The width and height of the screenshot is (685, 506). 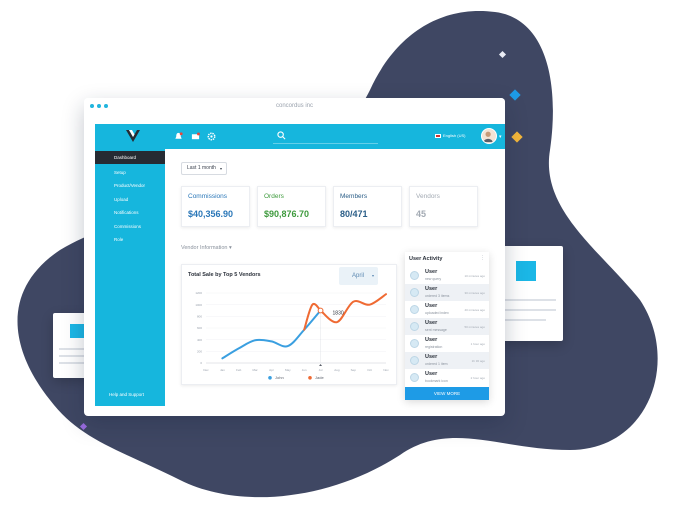 What do you see at coordinates (426, 259) in the screenshot?
I see `activity-title: User Activity` at bounding box center [426, 259].